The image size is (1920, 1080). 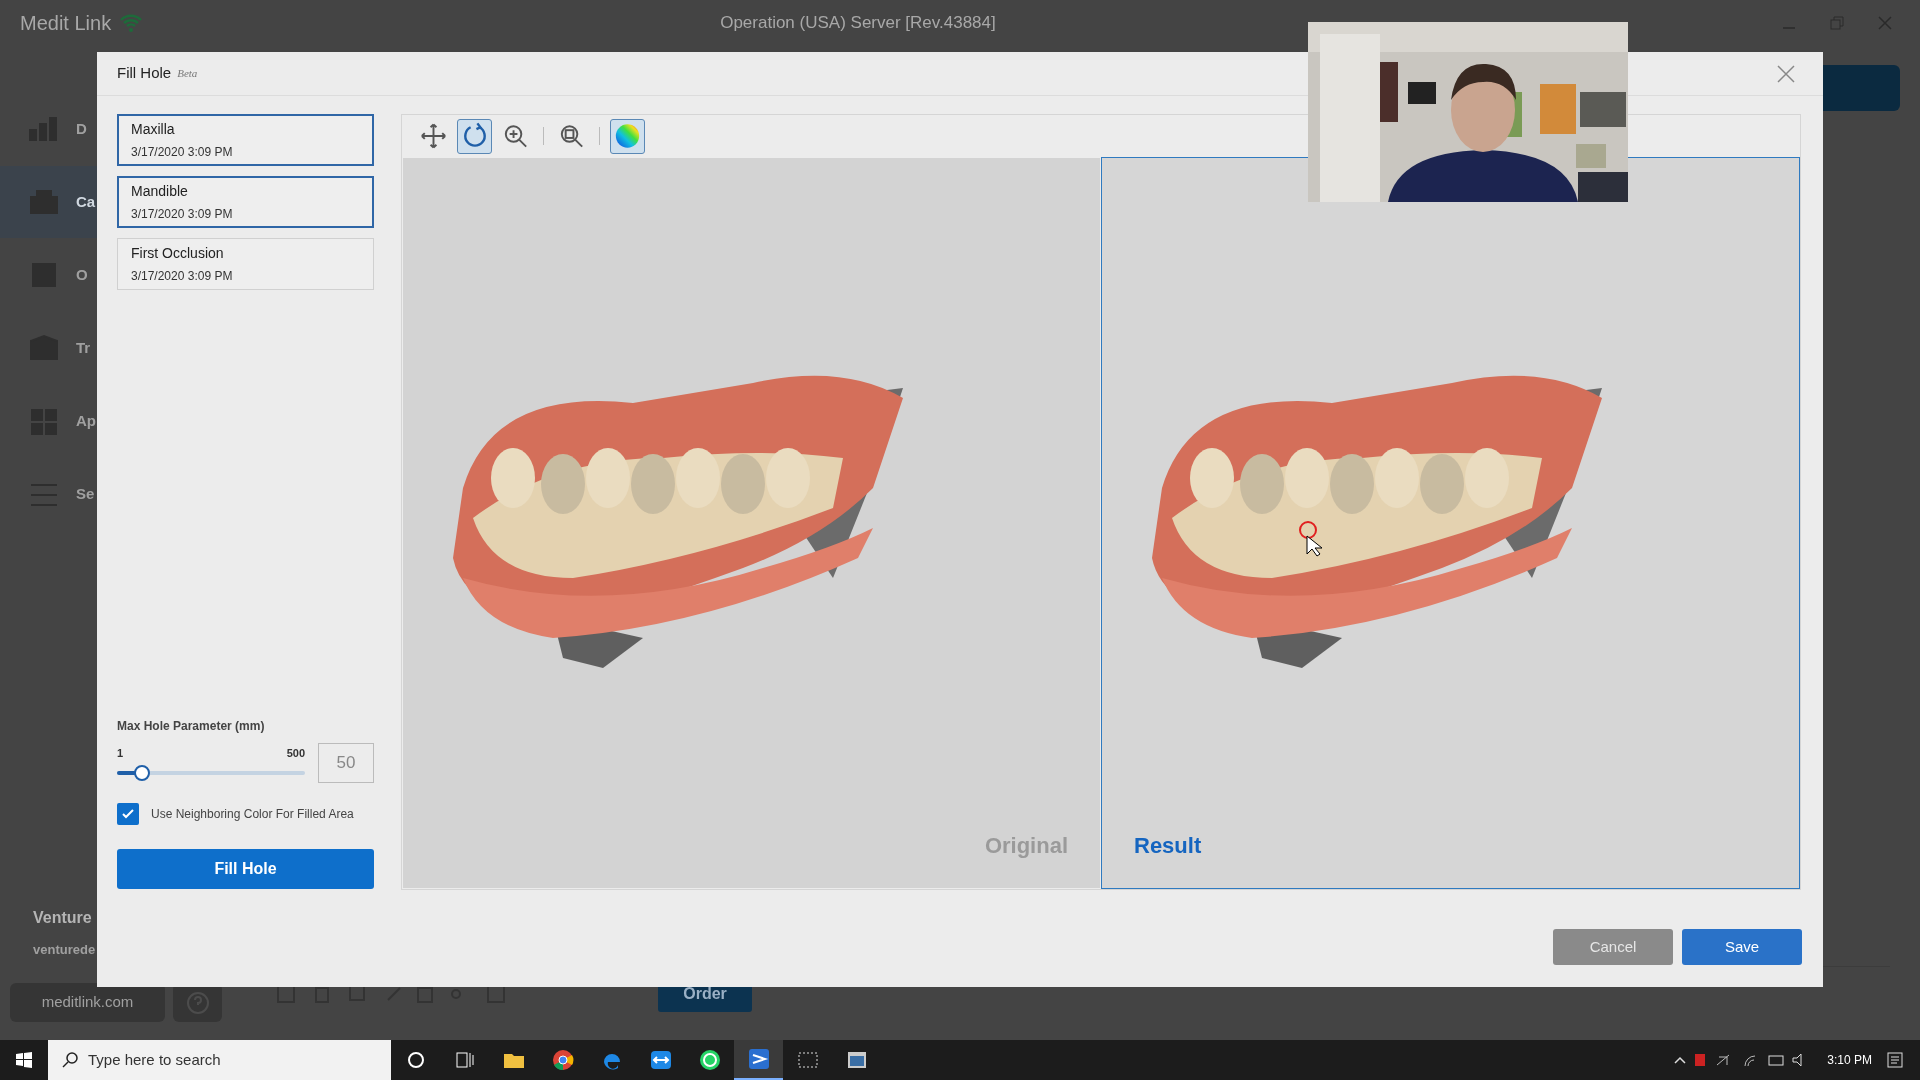 What do you see at coordinates (758, 1060) in the screenshot?
I see `medit-icon` at bounding box center [758, 1060].